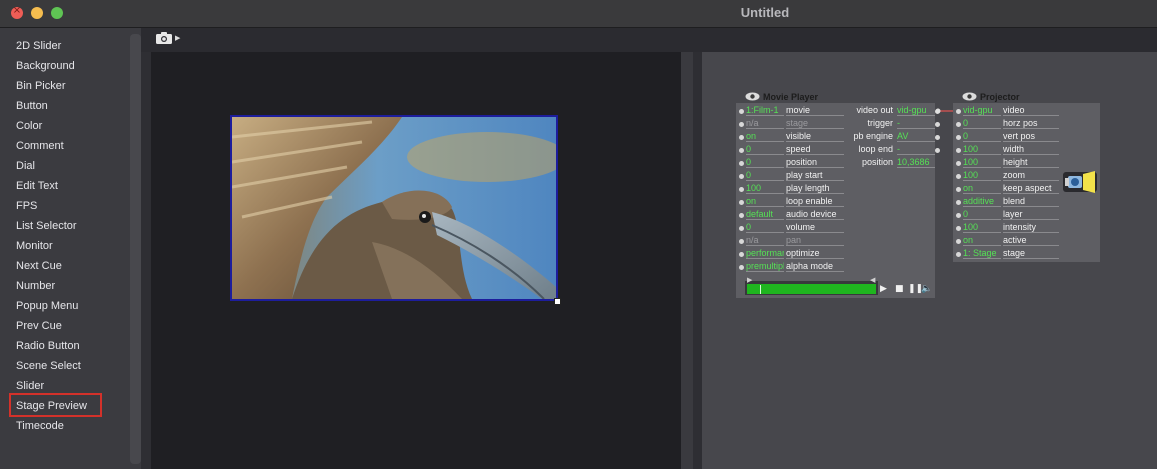  What do you see at coordinates (1007, 254) in the screenshot?
I see `projector-input-row: 1: Stage stage` at bounding box center [1007, 254].